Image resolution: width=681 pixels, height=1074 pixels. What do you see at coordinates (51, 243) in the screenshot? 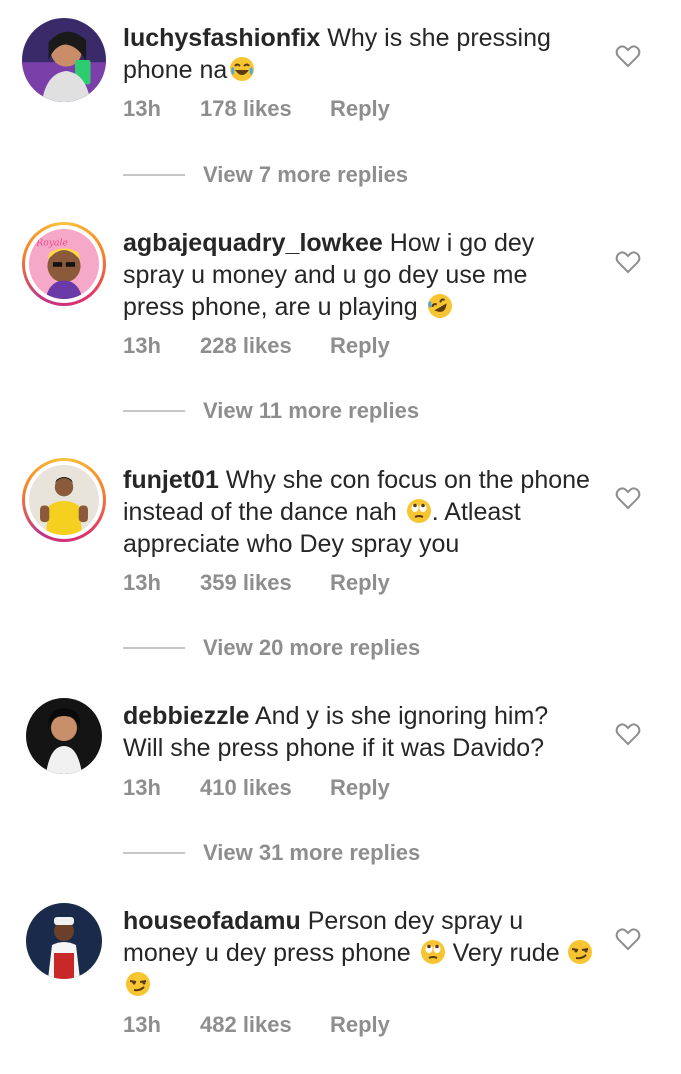
I see `svg-text: Royale` at bounding box center [51, 243].